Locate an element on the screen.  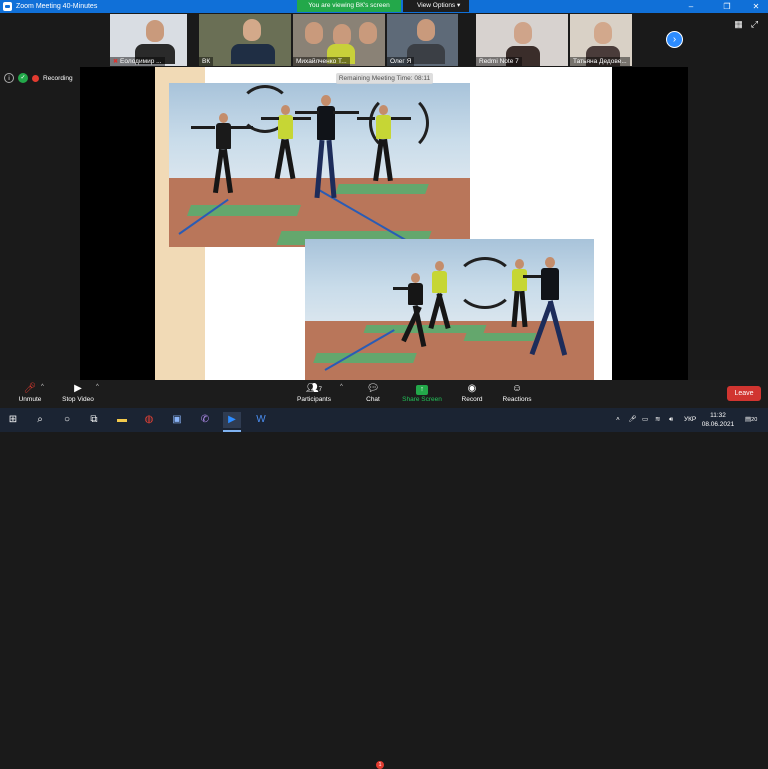
audio-options-caret: ^ is located at coordinates (42, 387).